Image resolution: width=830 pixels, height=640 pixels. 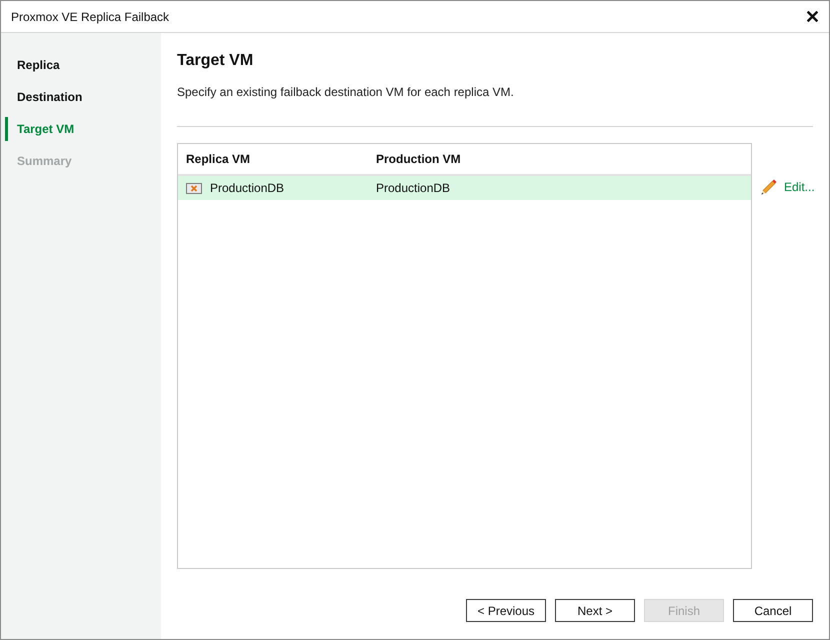 I want to click on pencil-icon, so click(x=769, y=187).